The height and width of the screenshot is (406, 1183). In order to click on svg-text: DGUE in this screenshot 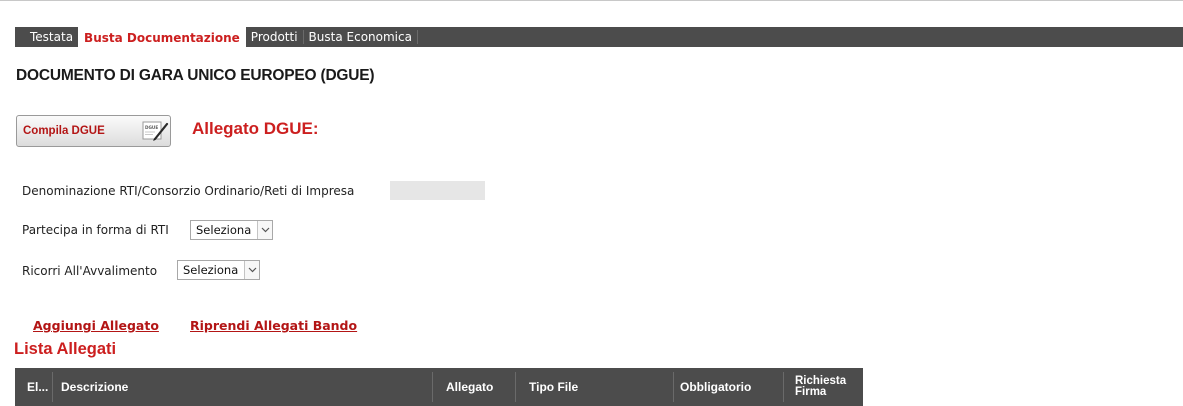, I will do `click(151, 127)`.